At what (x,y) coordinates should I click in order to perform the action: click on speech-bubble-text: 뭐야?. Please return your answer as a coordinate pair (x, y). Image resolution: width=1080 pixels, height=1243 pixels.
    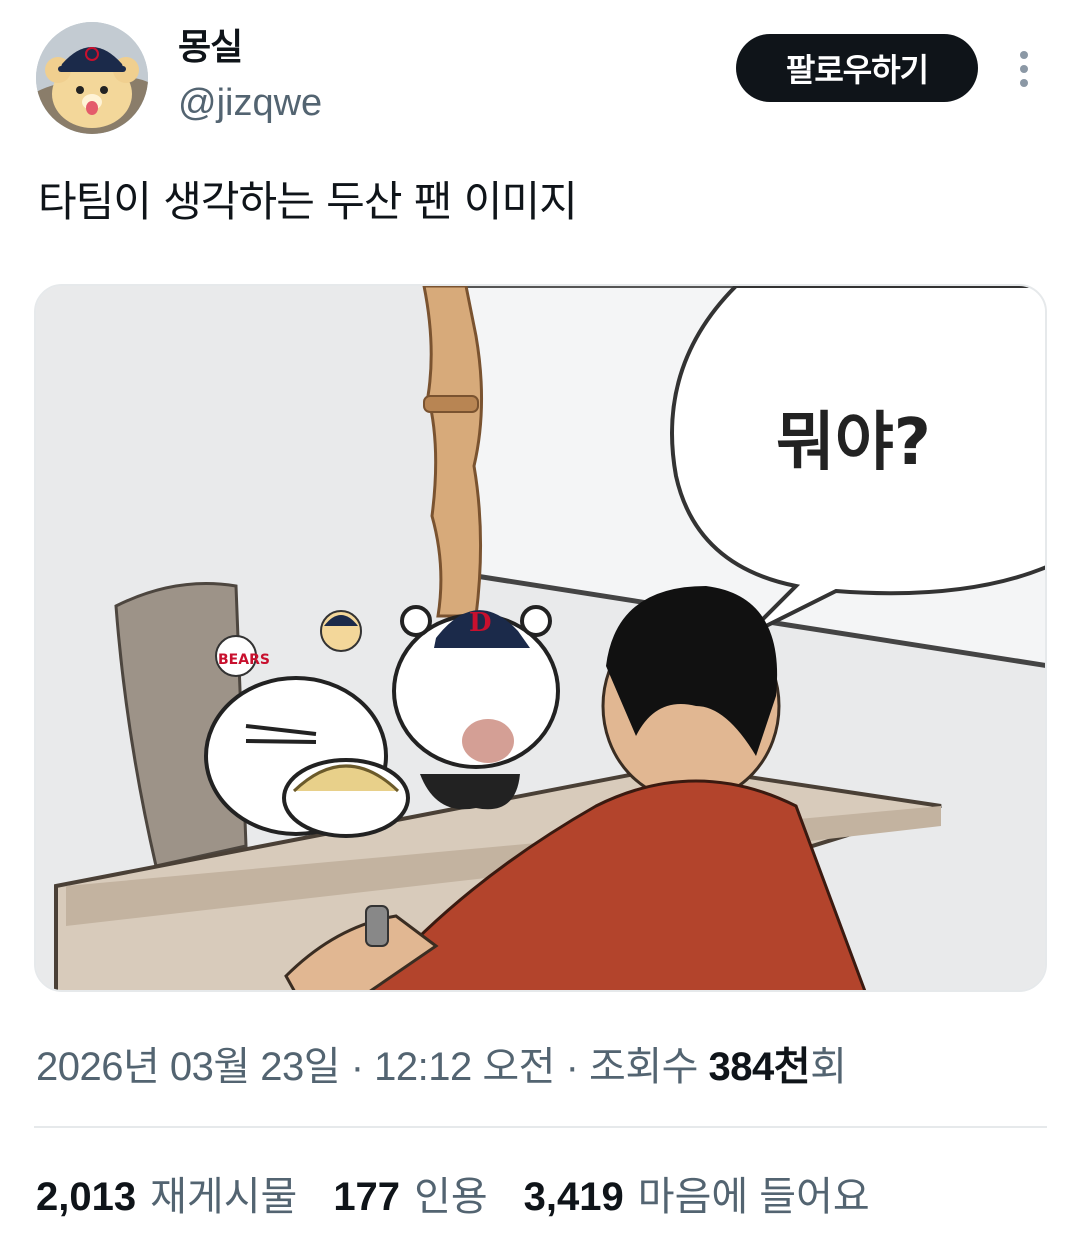
    Looking at the image, I should click on (853, 443).